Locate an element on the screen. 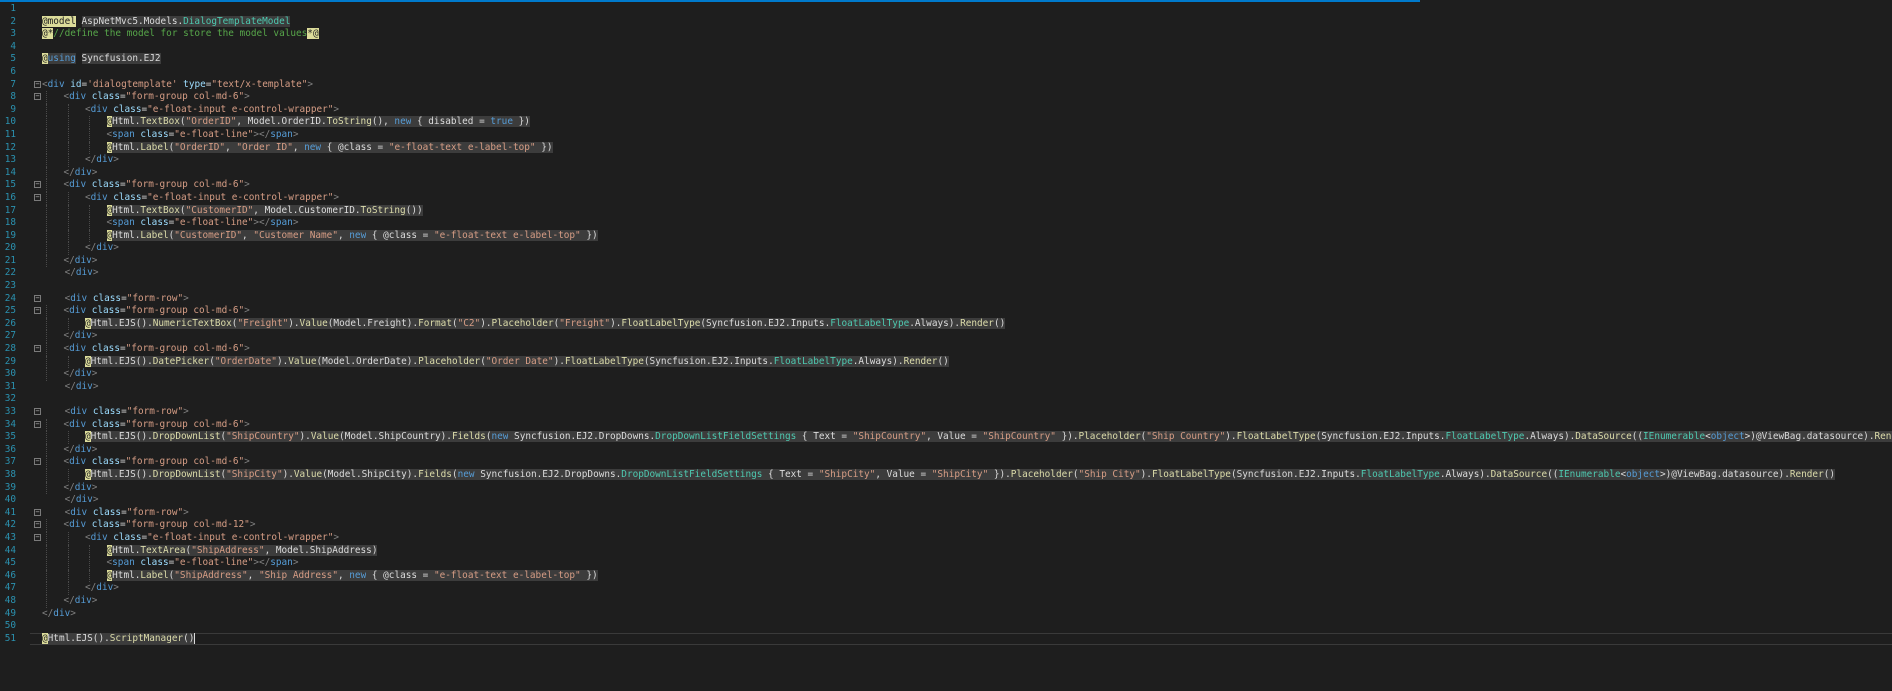 This screenshot has width=1892, height=691. code-line: 31 </div> is located at coordinates (946, 387).